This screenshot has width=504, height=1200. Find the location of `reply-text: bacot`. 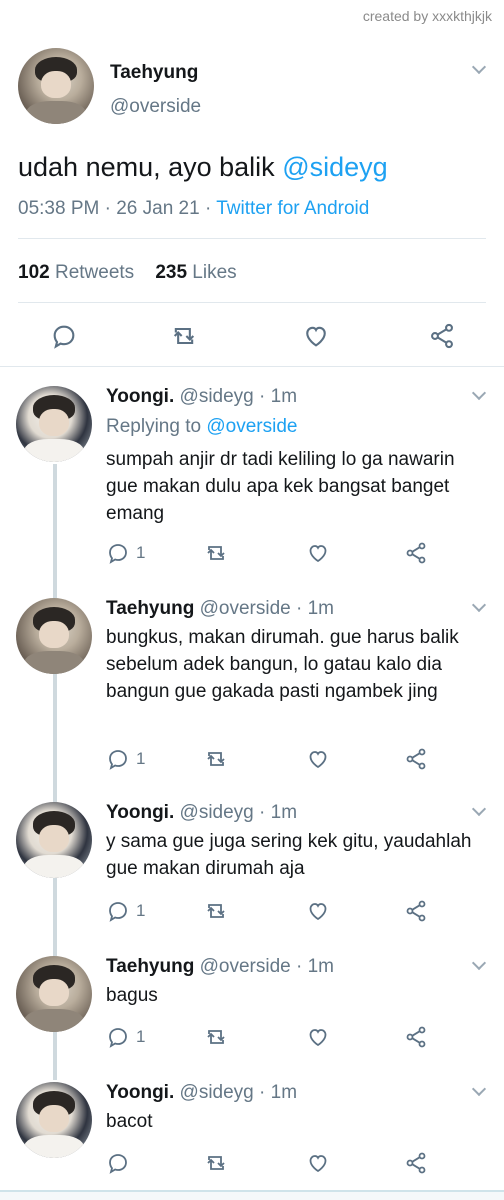

reply-text: bacot is located at coordinates (129, 1121).